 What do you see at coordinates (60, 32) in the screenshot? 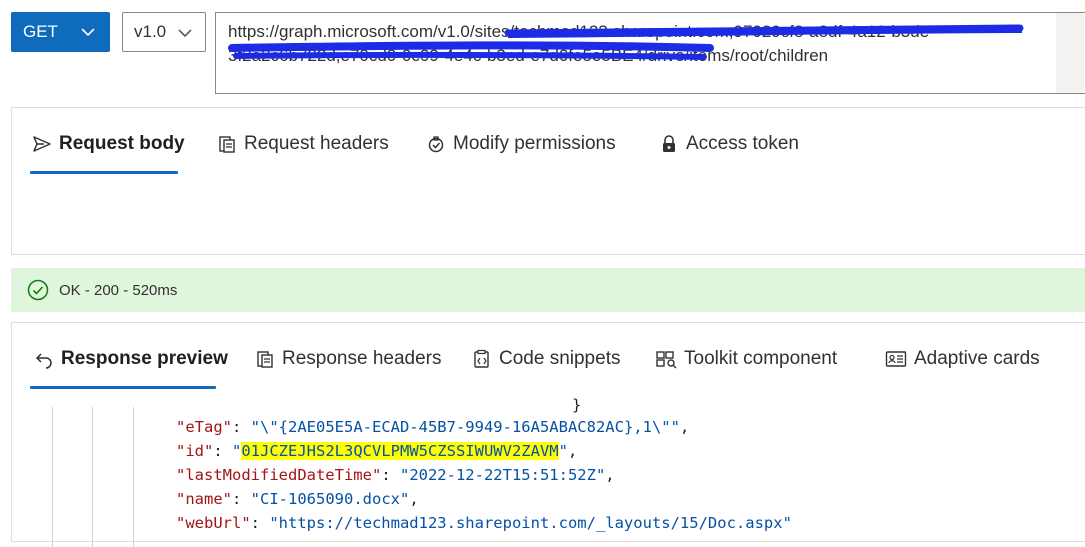
I see `http-method-dropdown: GET` at bounding box center [60, 32].